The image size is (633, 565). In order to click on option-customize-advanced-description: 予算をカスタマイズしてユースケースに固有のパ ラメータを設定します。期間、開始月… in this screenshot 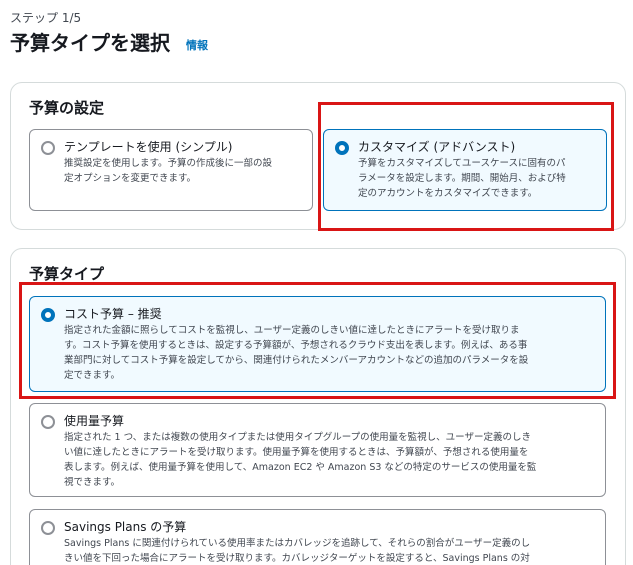, I will do `click(462, 178)`.